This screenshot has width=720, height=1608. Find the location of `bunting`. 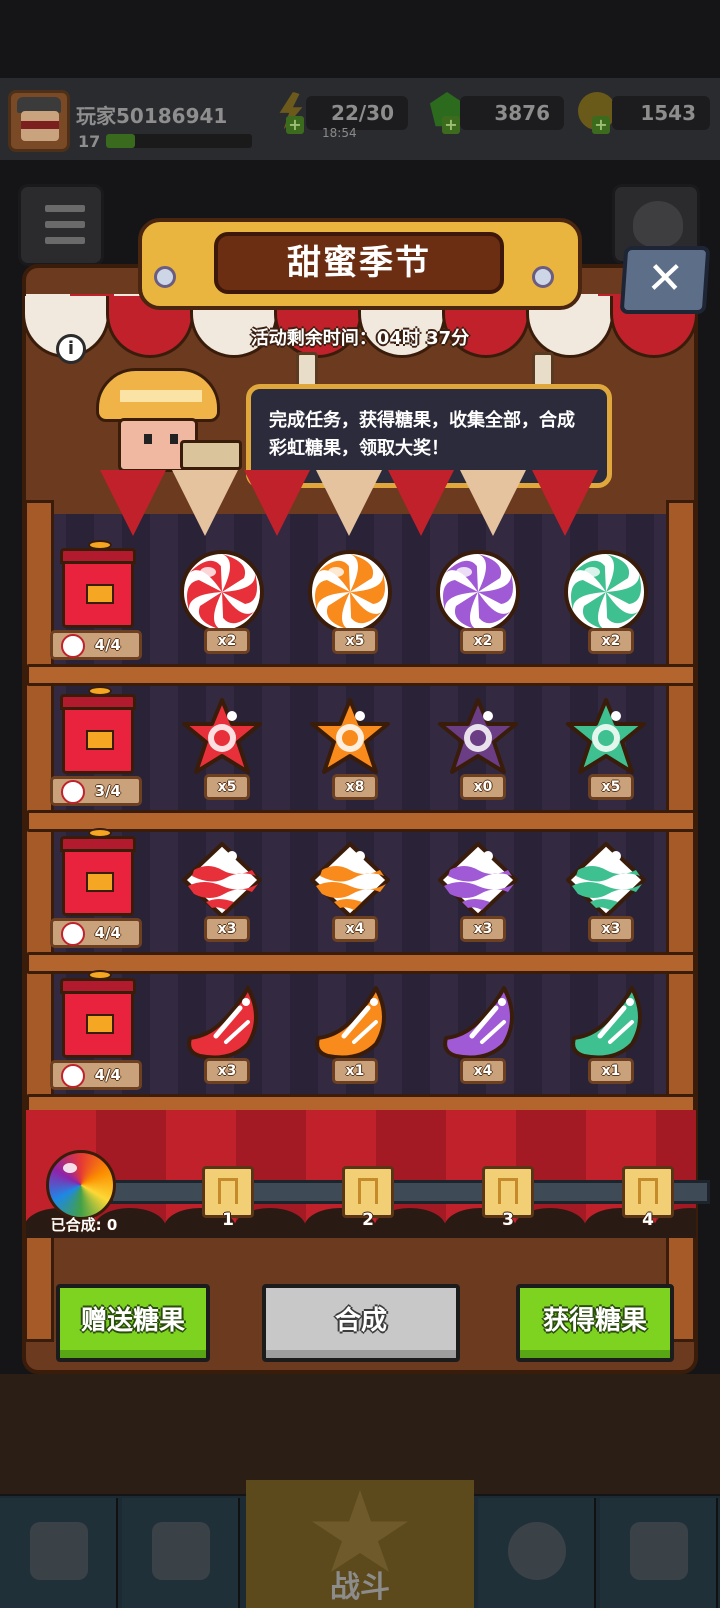

bunting is located at coordinates (360, 506).